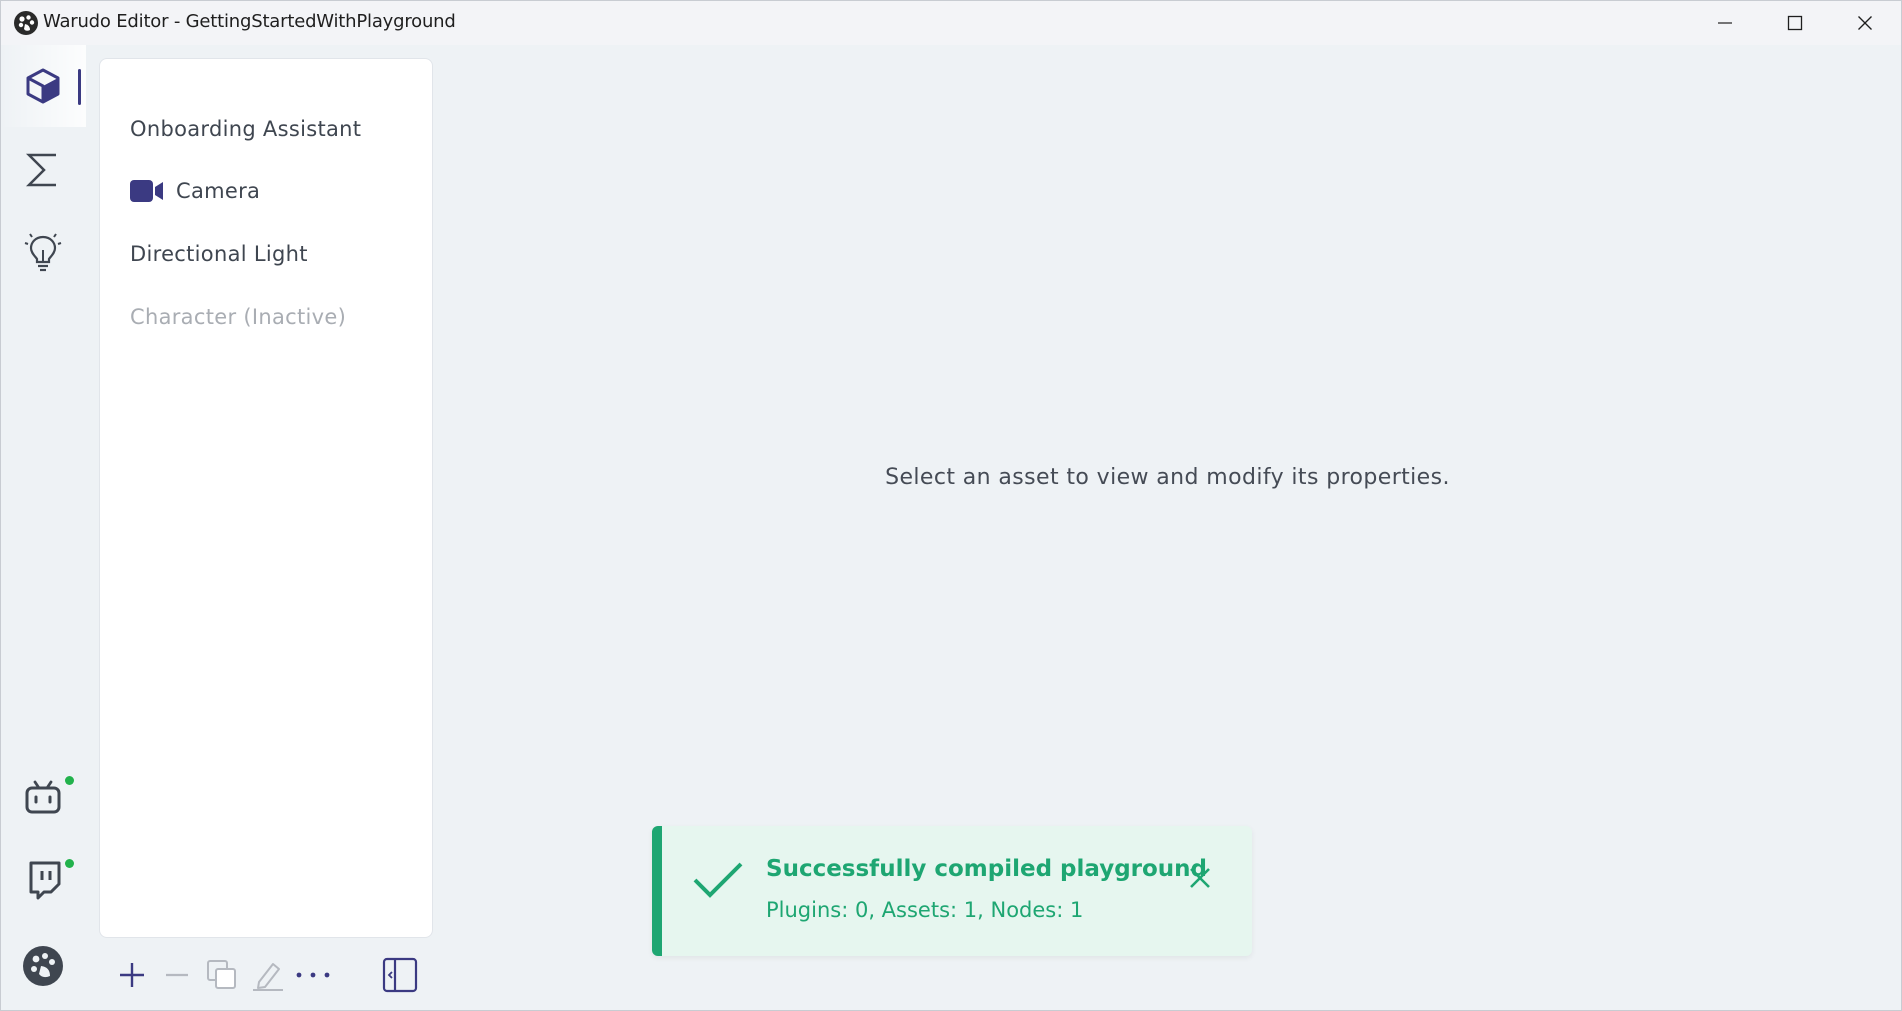 This screenshot has width=1902, height=1011. I want to click on asset-item-label: Directional Light, so click(219, 254).